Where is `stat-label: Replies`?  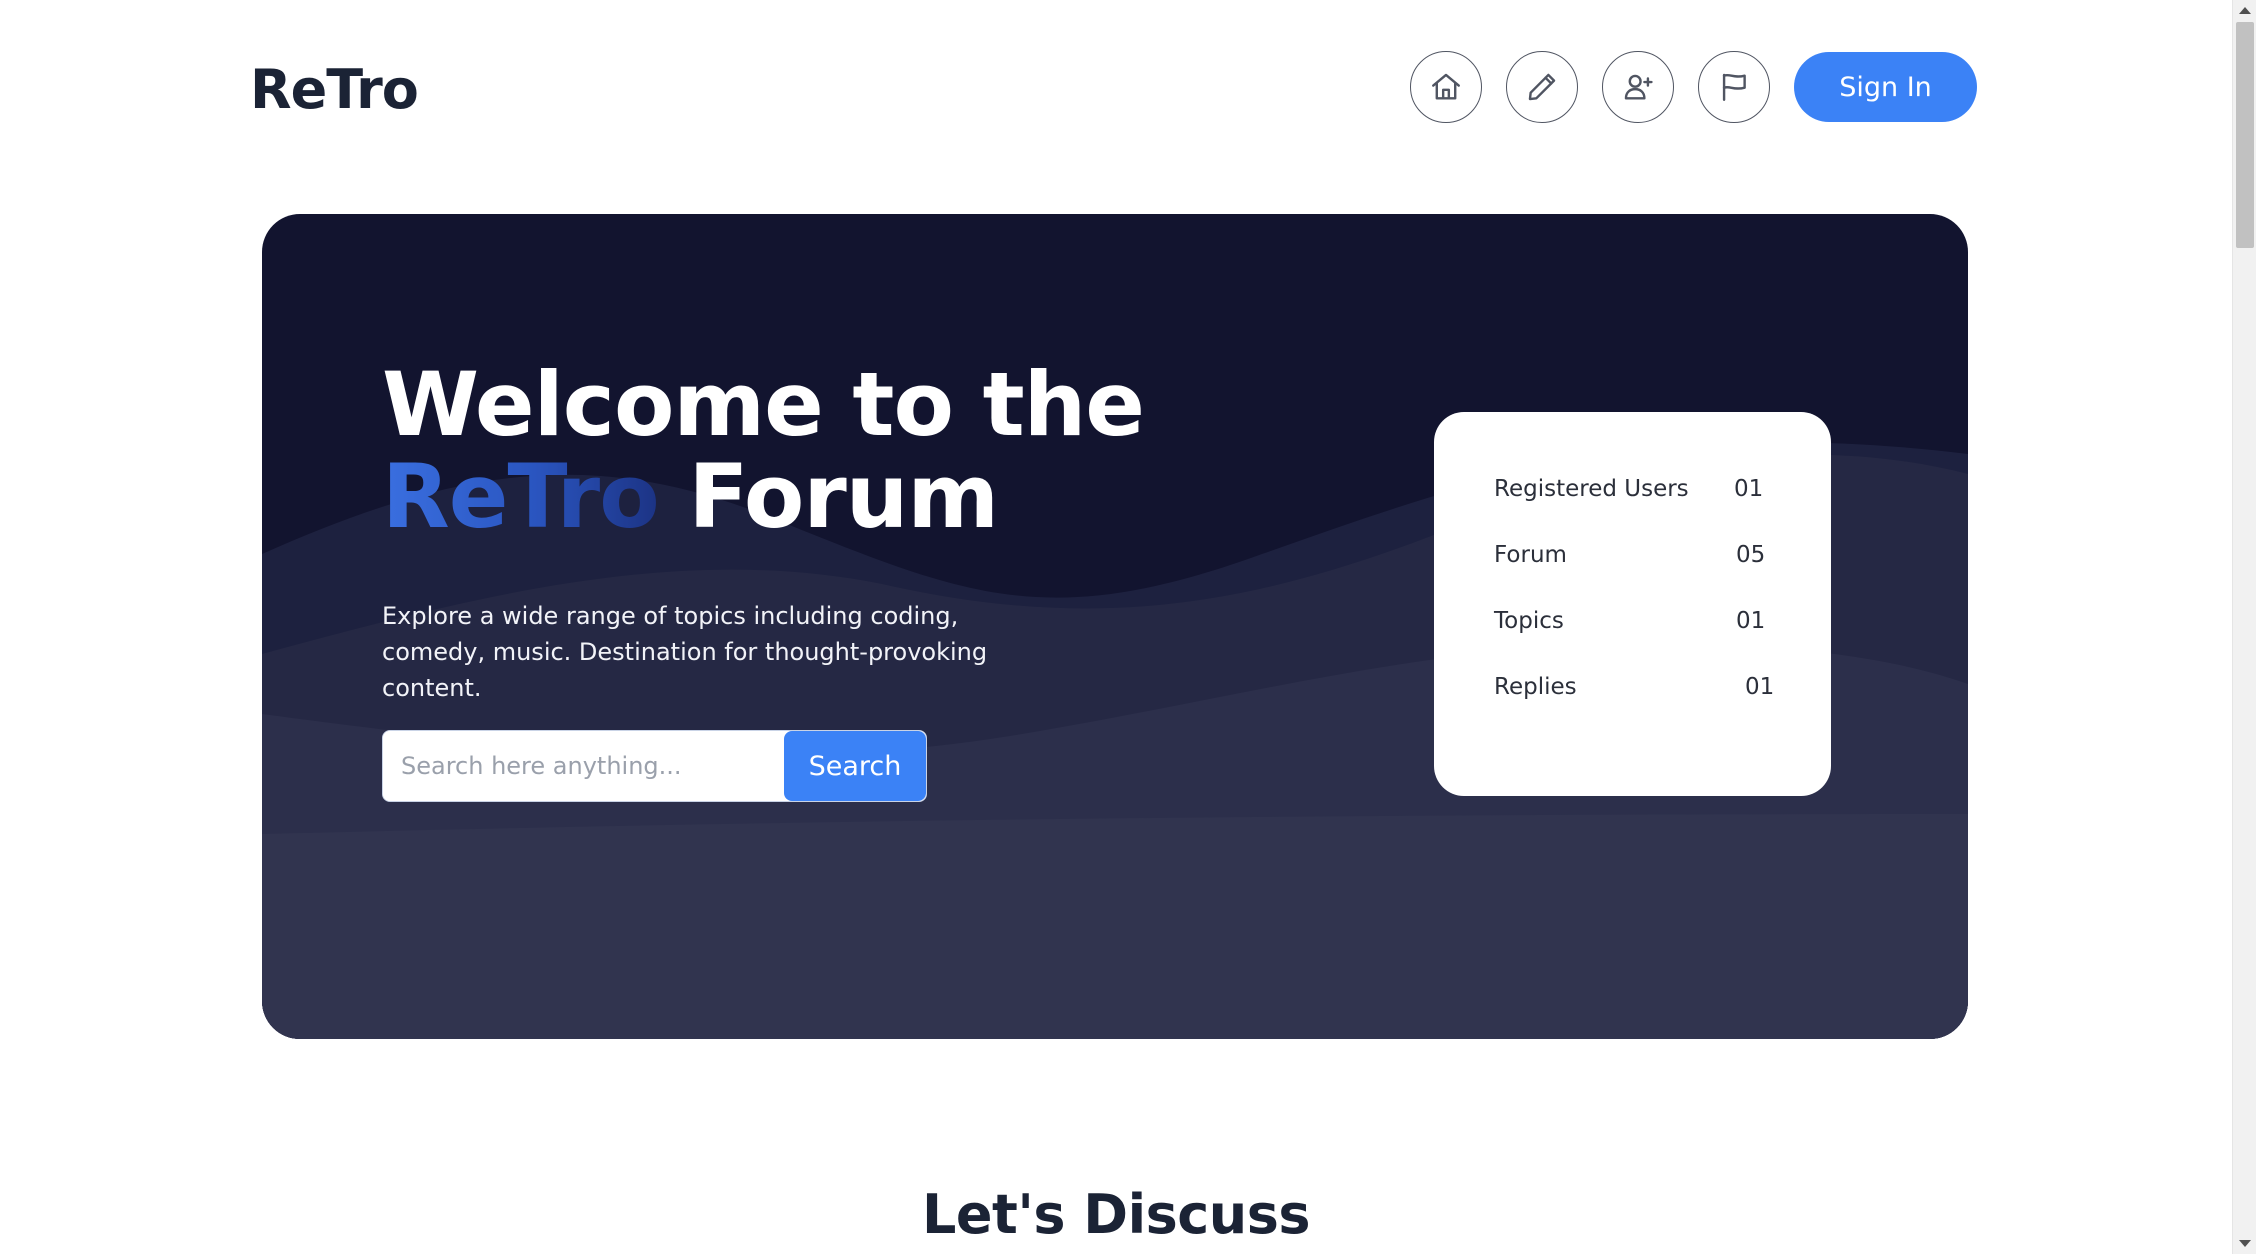
stat-label: Replies is located at coordinates (1535, 687).